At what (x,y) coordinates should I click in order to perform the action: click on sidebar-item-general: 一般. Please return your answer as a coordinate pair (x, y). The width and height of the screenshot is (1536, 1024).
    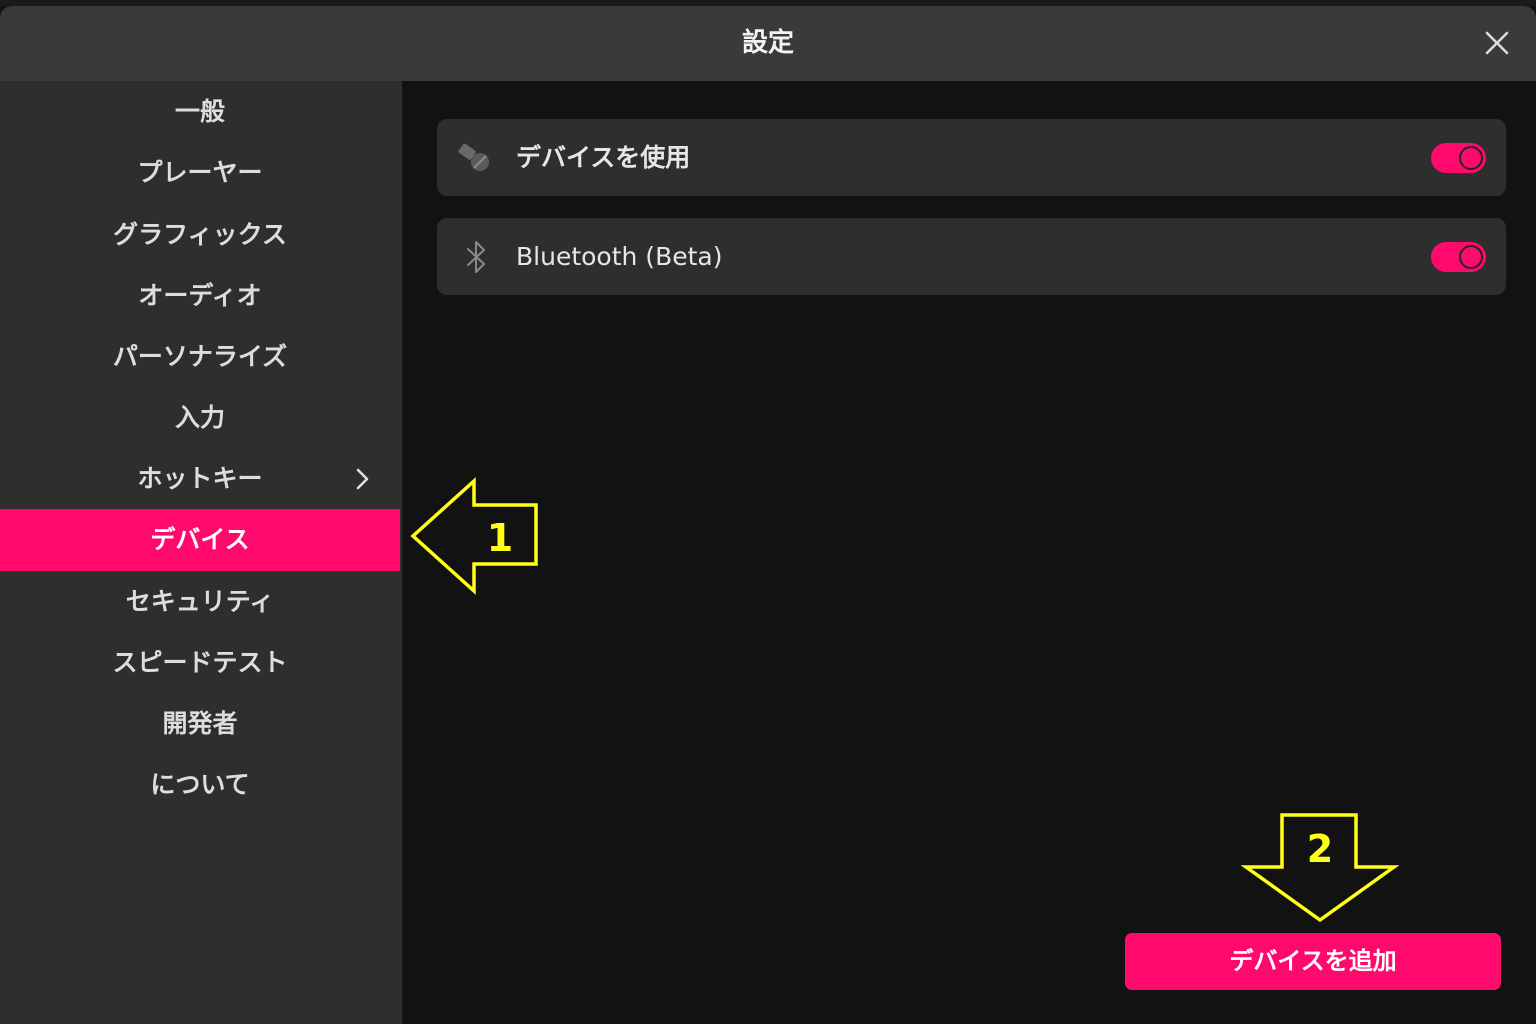
    Looking at the image, I should click on (200, 112).